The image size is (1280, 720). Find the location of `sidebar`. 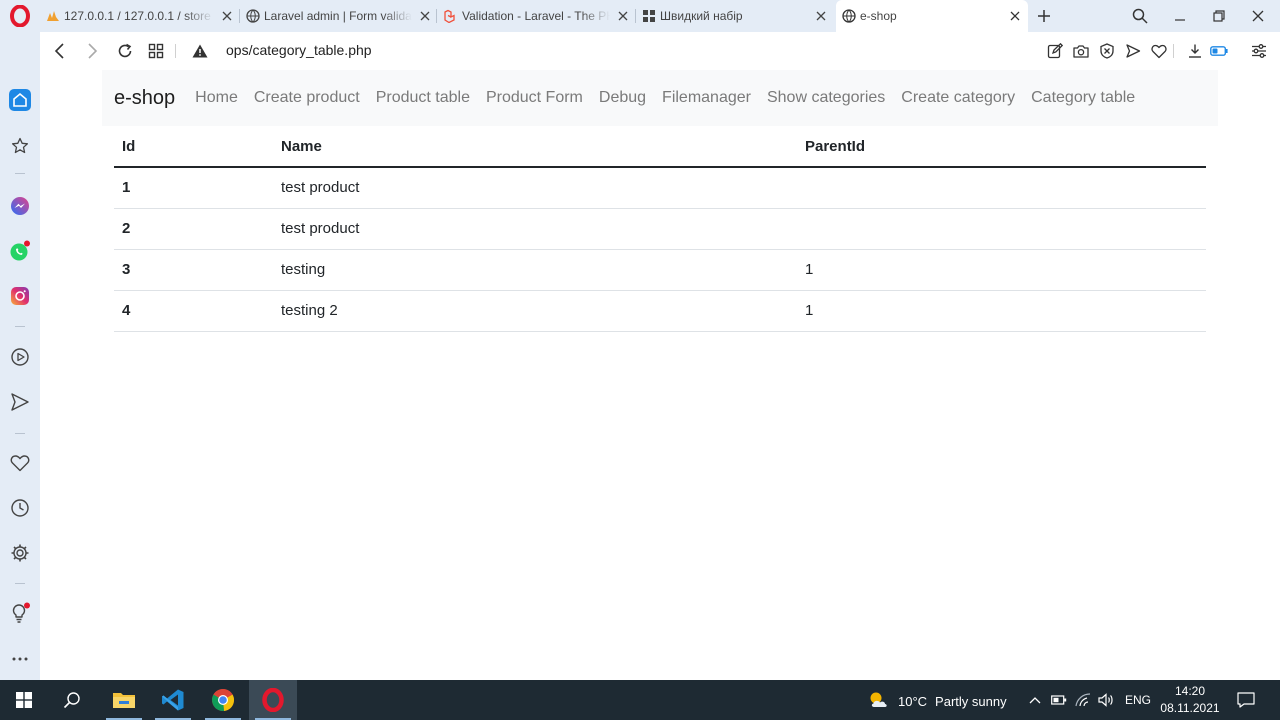

sidebar is located at coordinates (20, 356).